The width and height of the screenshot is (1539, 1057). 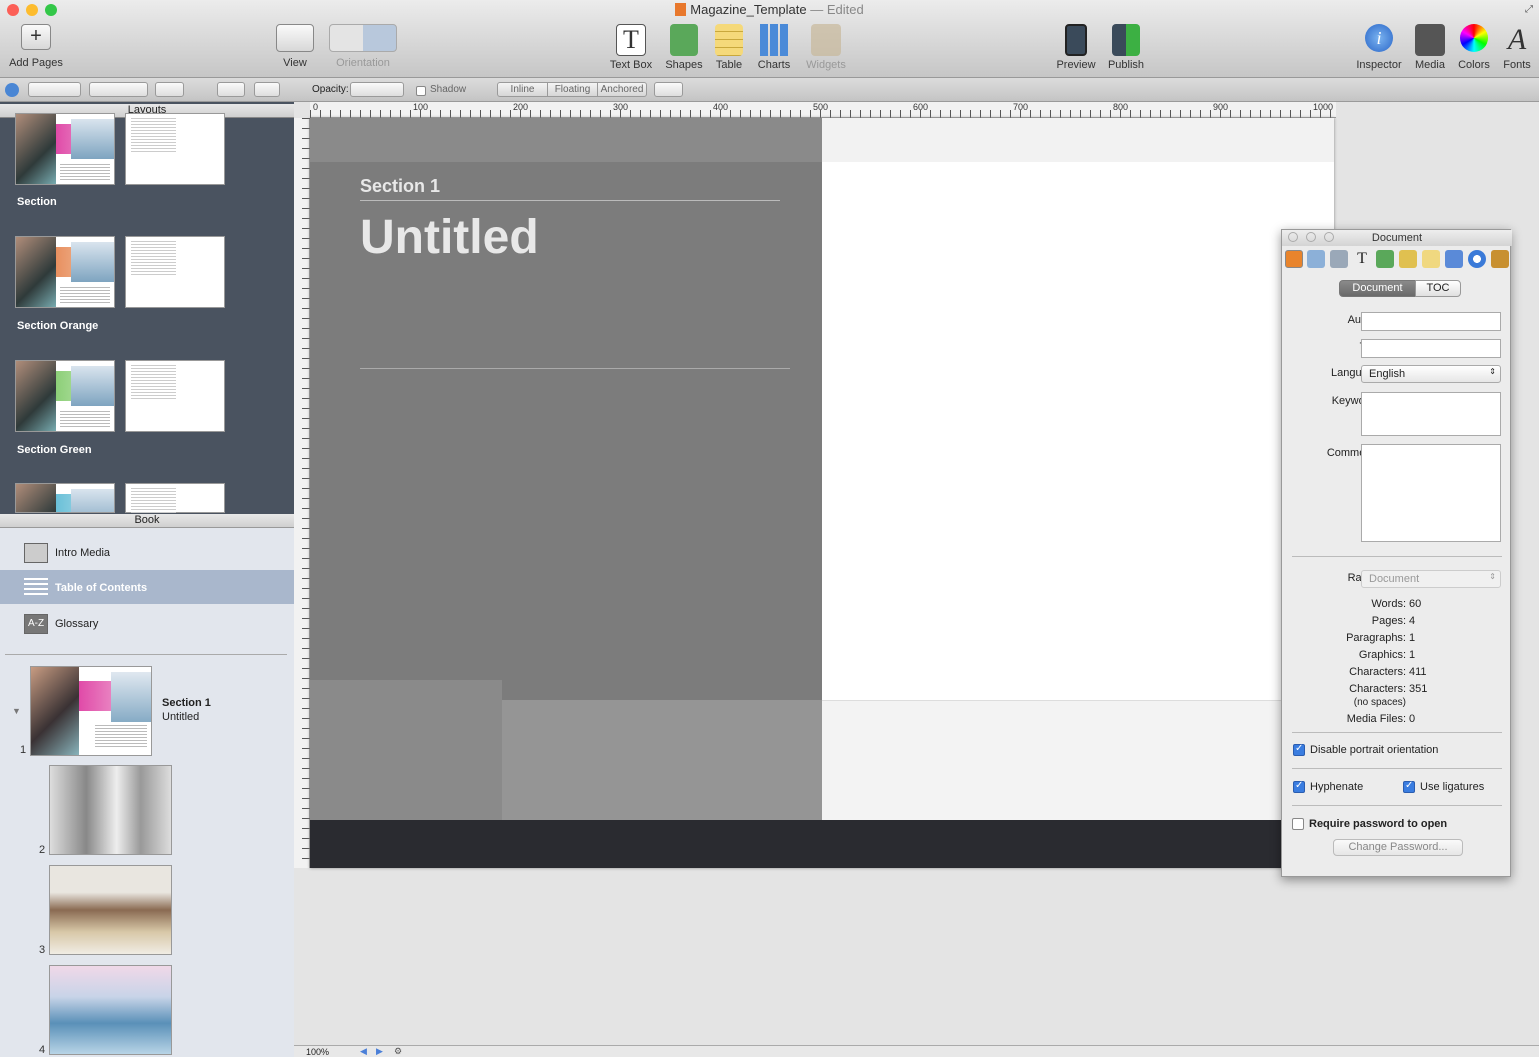 I want to click on layout-thumb-green-right, so click(x=175, y=396).